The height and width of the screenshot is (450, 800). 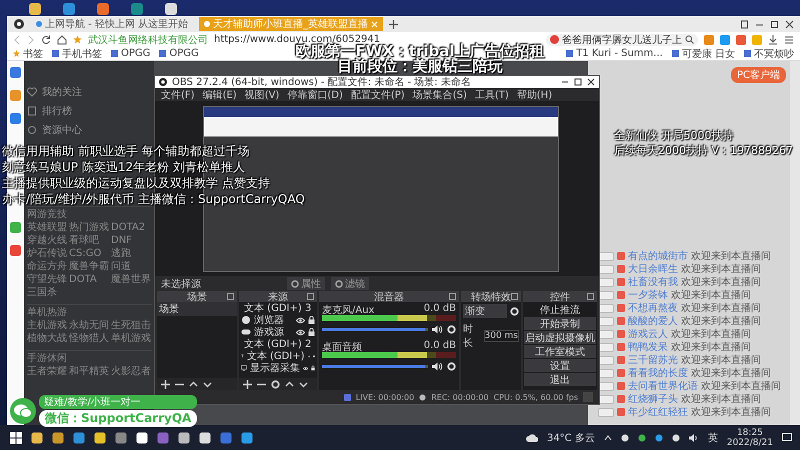 I want to click on control-button: 设置, so click(x=560, y=365).